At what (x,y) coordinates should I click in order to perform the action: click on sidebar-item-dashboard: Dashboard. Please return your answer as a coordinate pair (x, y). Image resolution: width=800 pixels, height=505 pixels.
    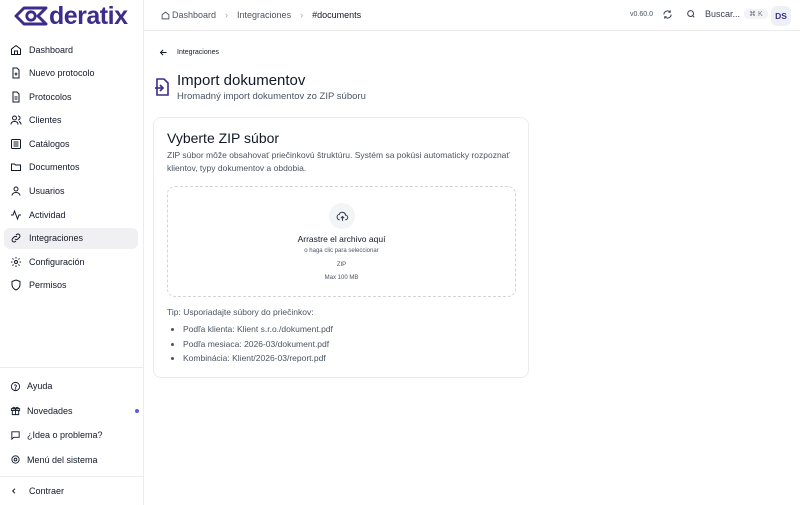
    Looking at the image, I should click on (71, 49).